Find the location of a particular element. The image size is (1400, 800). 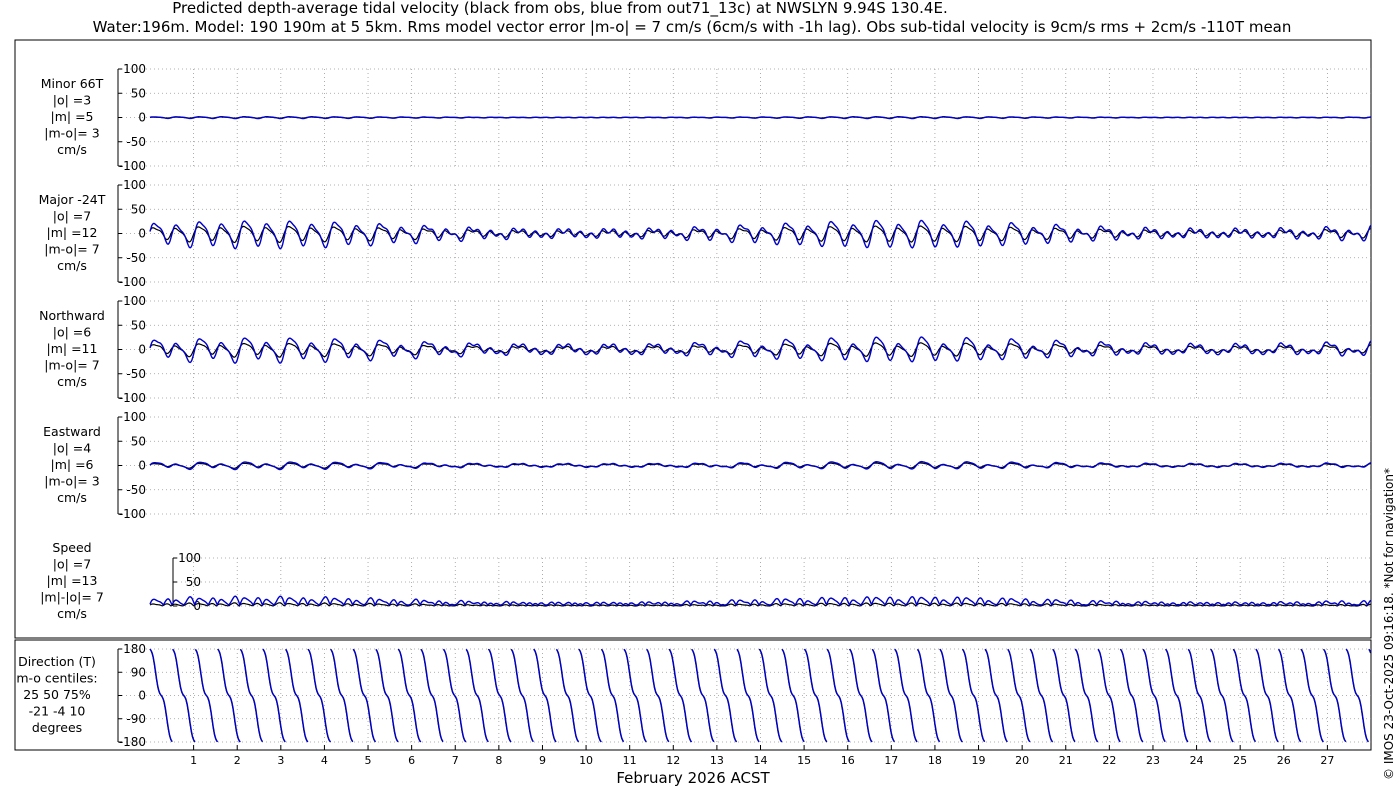

x-axis-label: February 2026 ACST is located at coordinates (693, 778).